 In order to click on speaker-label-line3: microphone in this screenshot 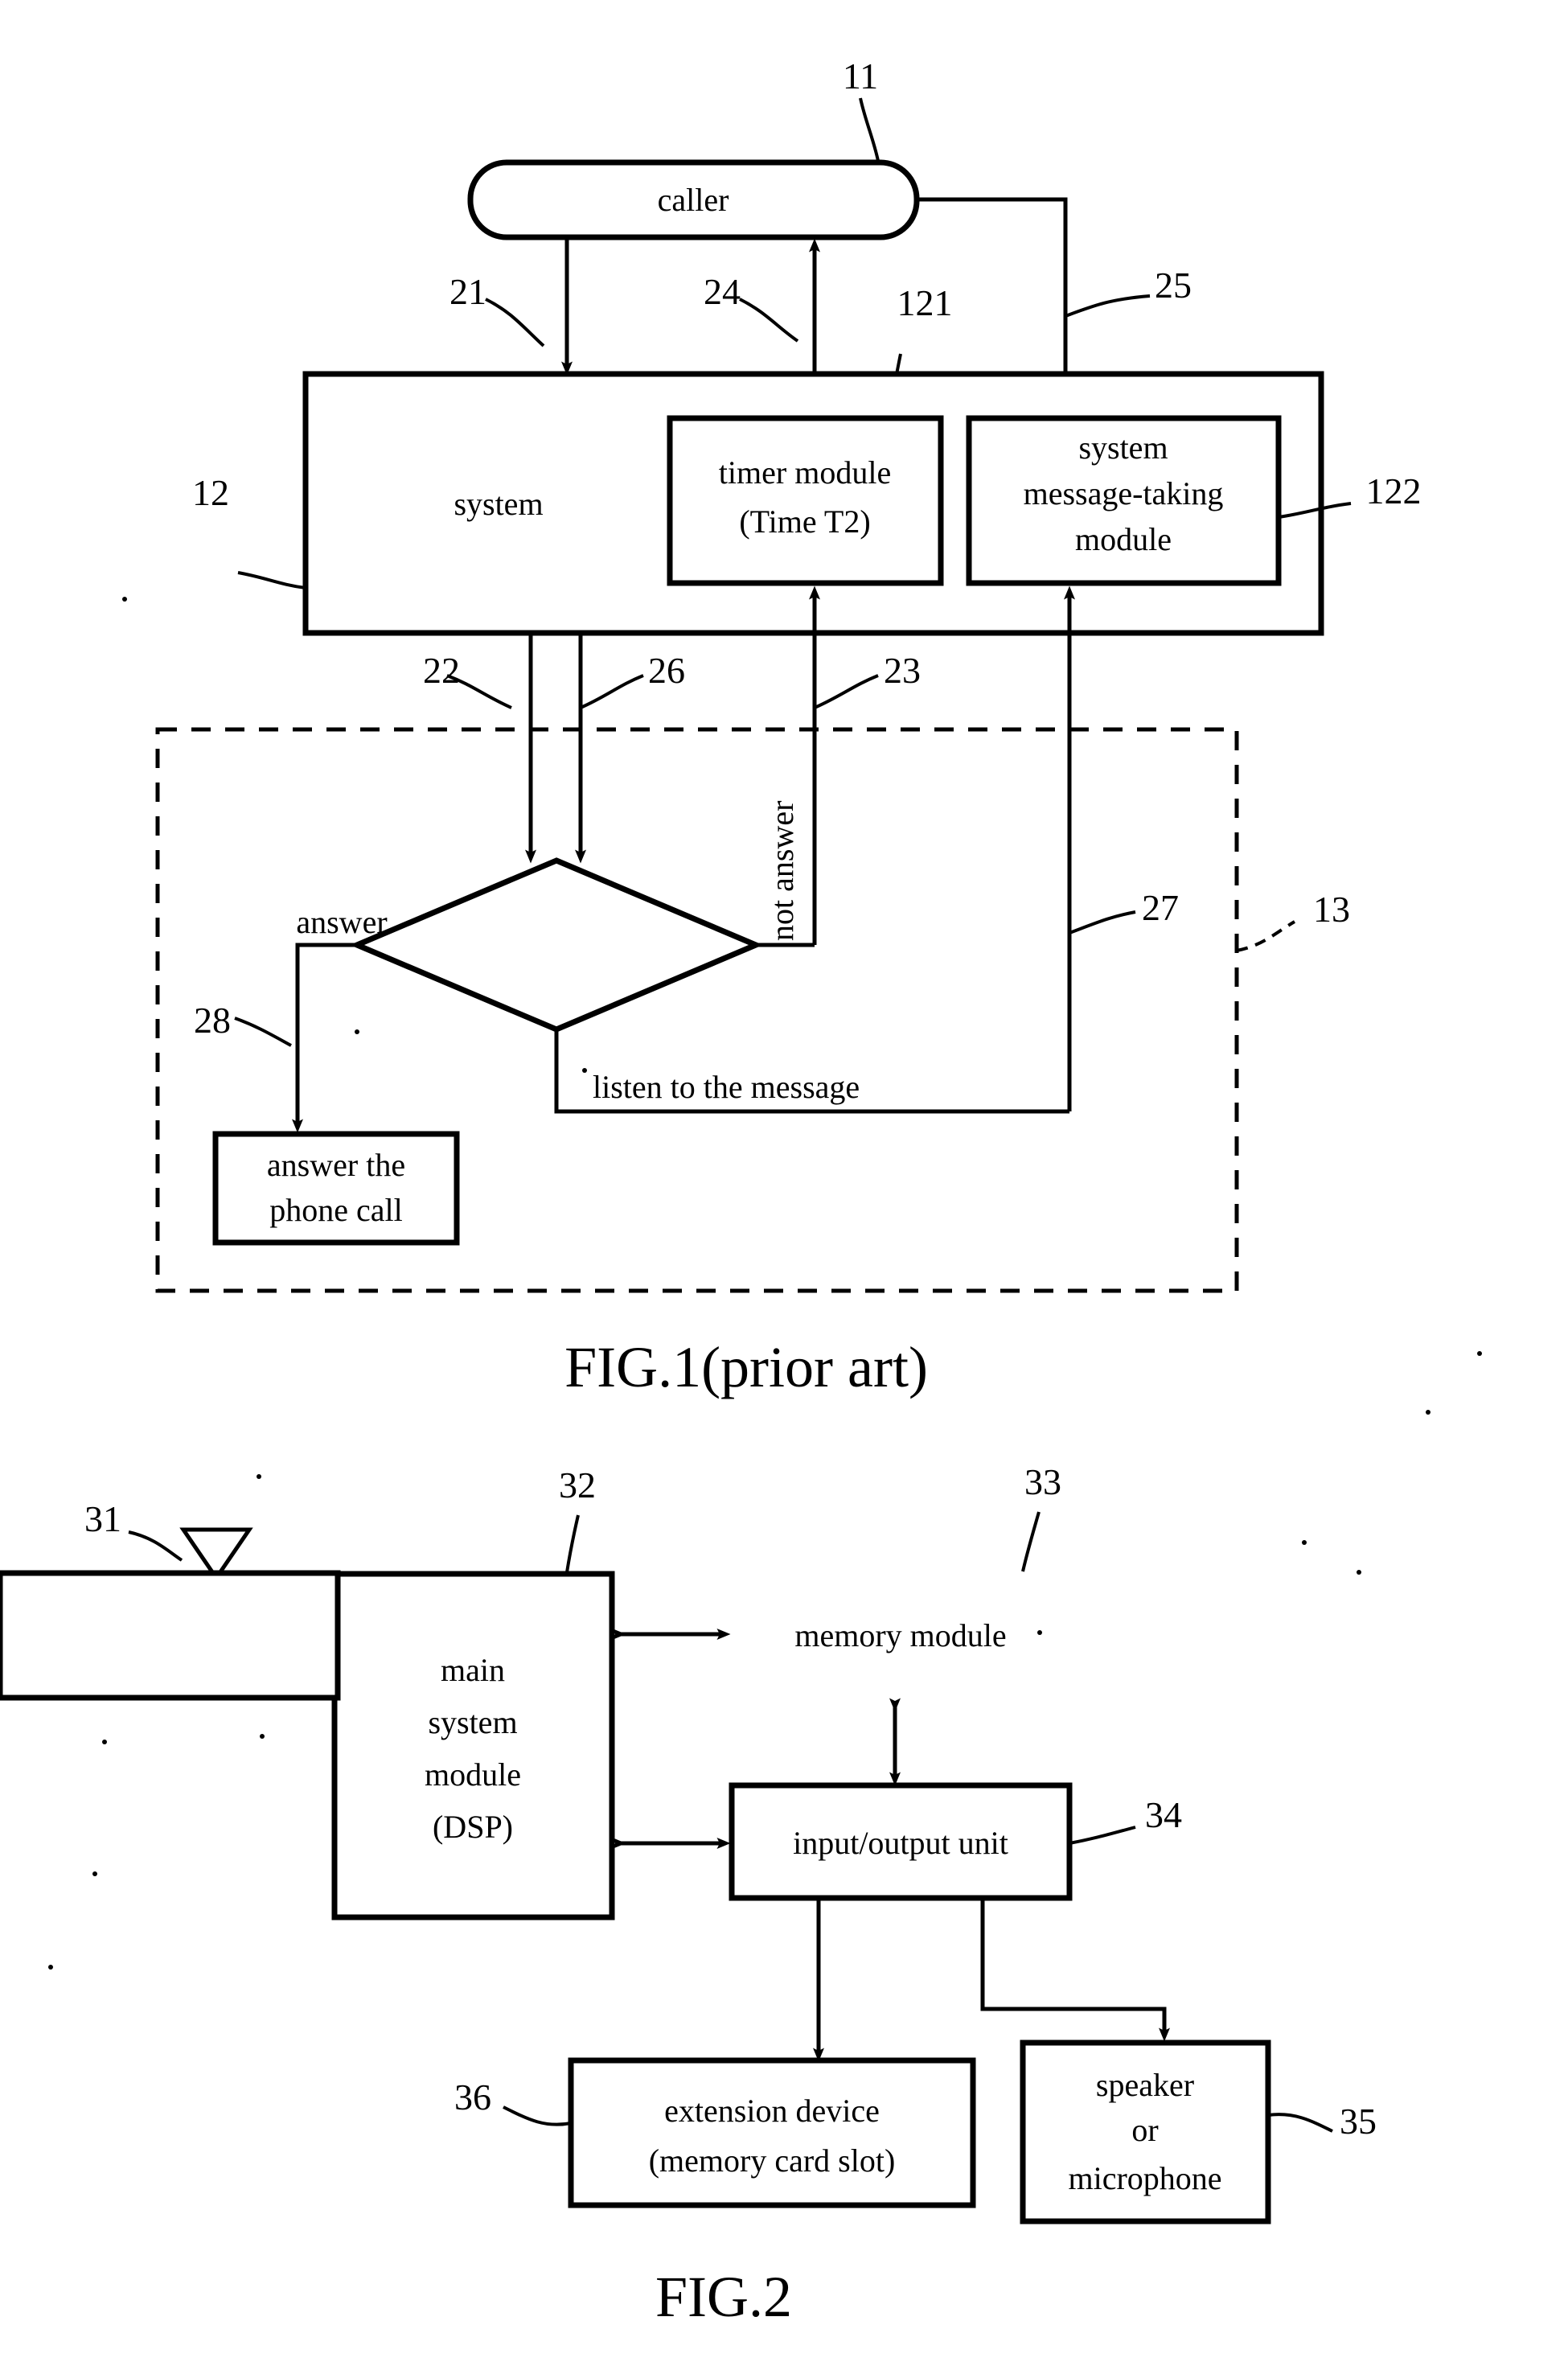, I will do `click(1144, 2178)`.